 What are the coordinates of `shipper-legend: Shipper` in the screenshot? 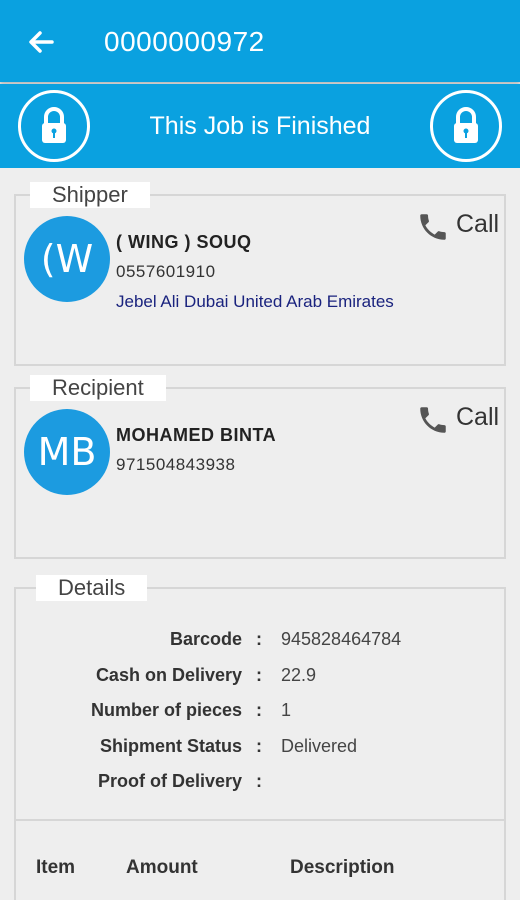 It's located at (90, 195).